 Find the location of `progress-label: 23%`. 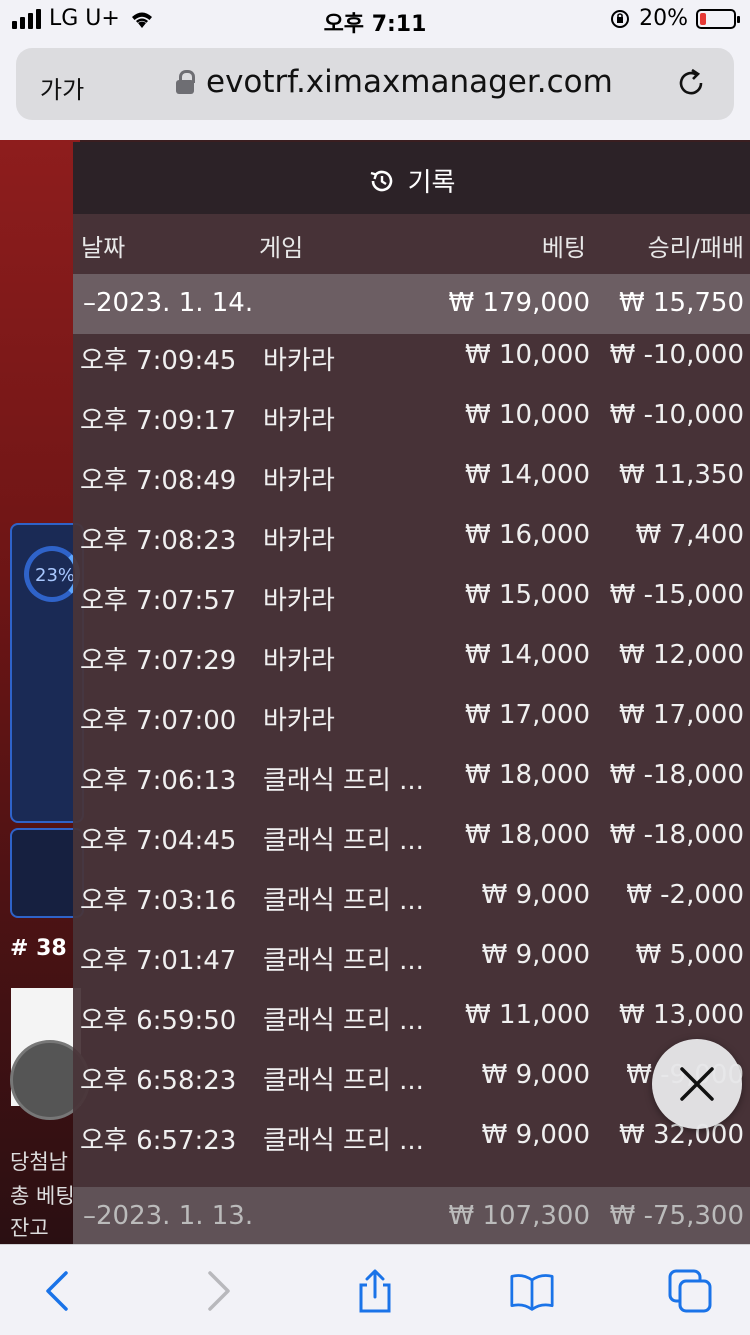

progress-label: 23% is located at coordinates (55, 575).